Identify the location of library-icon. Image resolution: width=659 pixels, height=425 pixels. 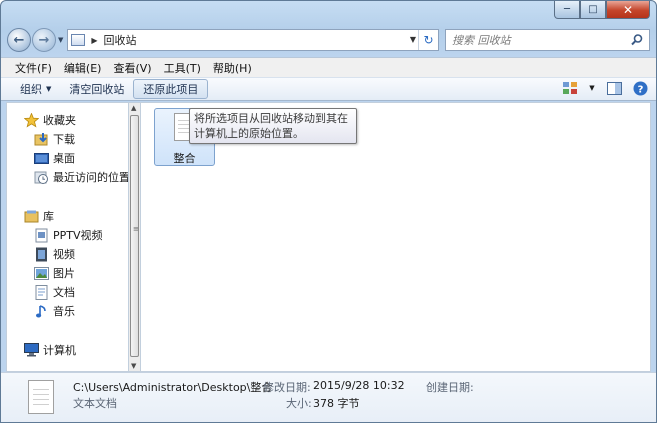
(31, 216).